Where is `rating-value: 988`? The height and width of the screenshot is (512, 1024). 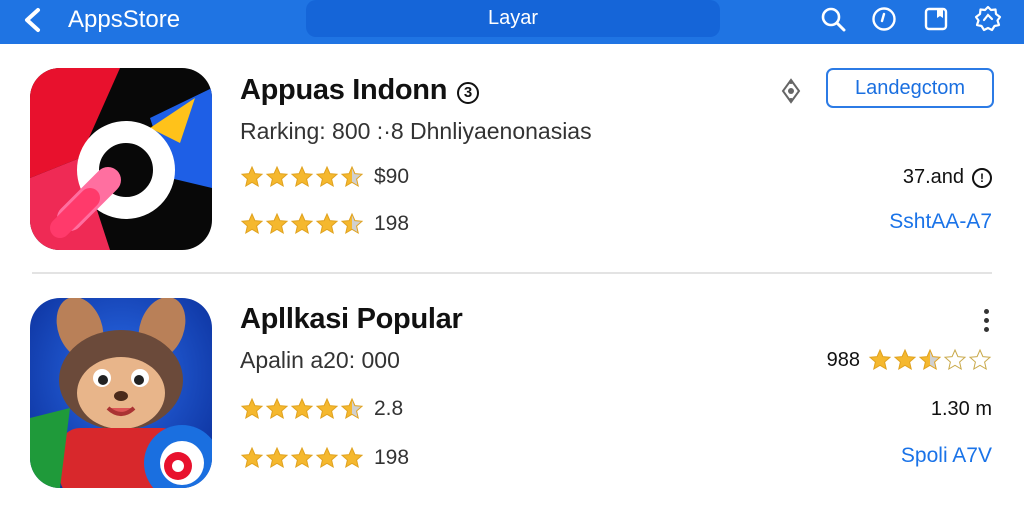
rating-value: 988 is located at coordinates (843, 359).